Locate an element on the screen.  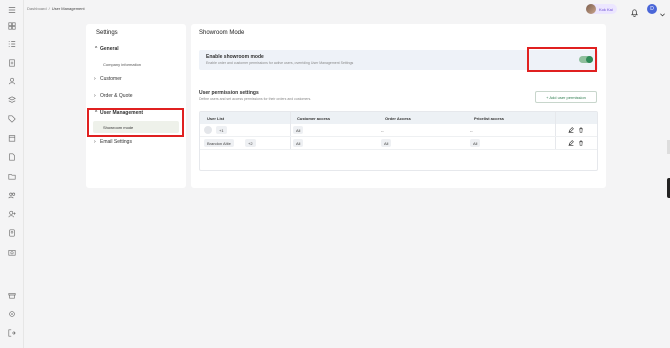
nav-general-label: General is located at coordinates (109, 49).